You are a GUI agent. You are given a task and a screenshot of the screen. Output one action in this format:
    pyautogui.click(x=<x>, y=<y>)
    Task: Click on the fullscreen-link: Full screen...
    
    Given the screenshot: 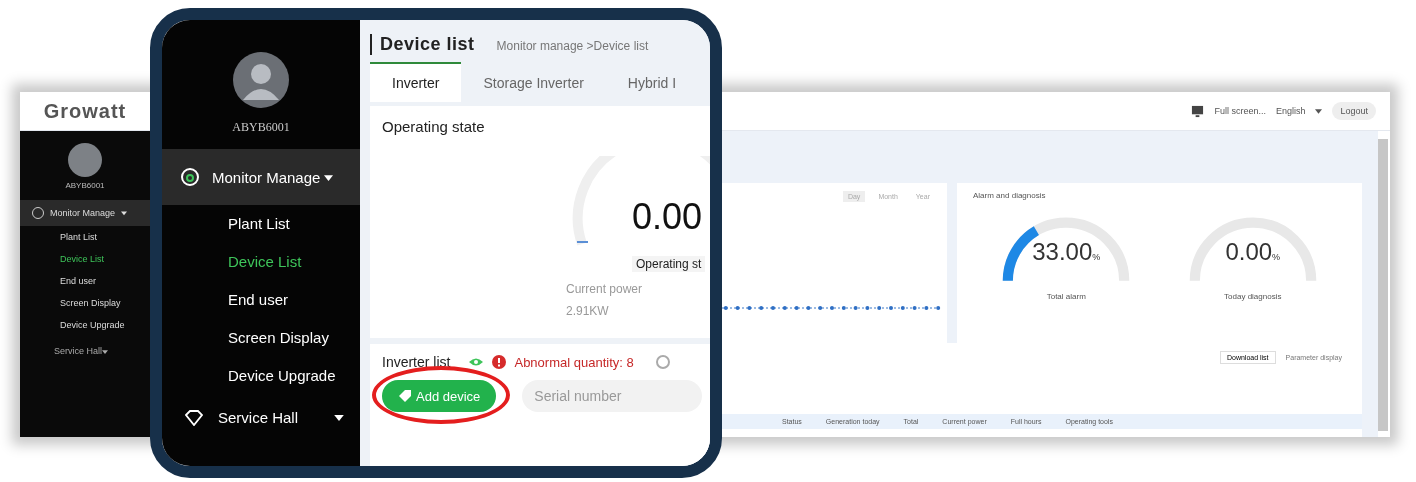 What is the action you would take?
    pyautogui.click(x=1240, y=111)
    